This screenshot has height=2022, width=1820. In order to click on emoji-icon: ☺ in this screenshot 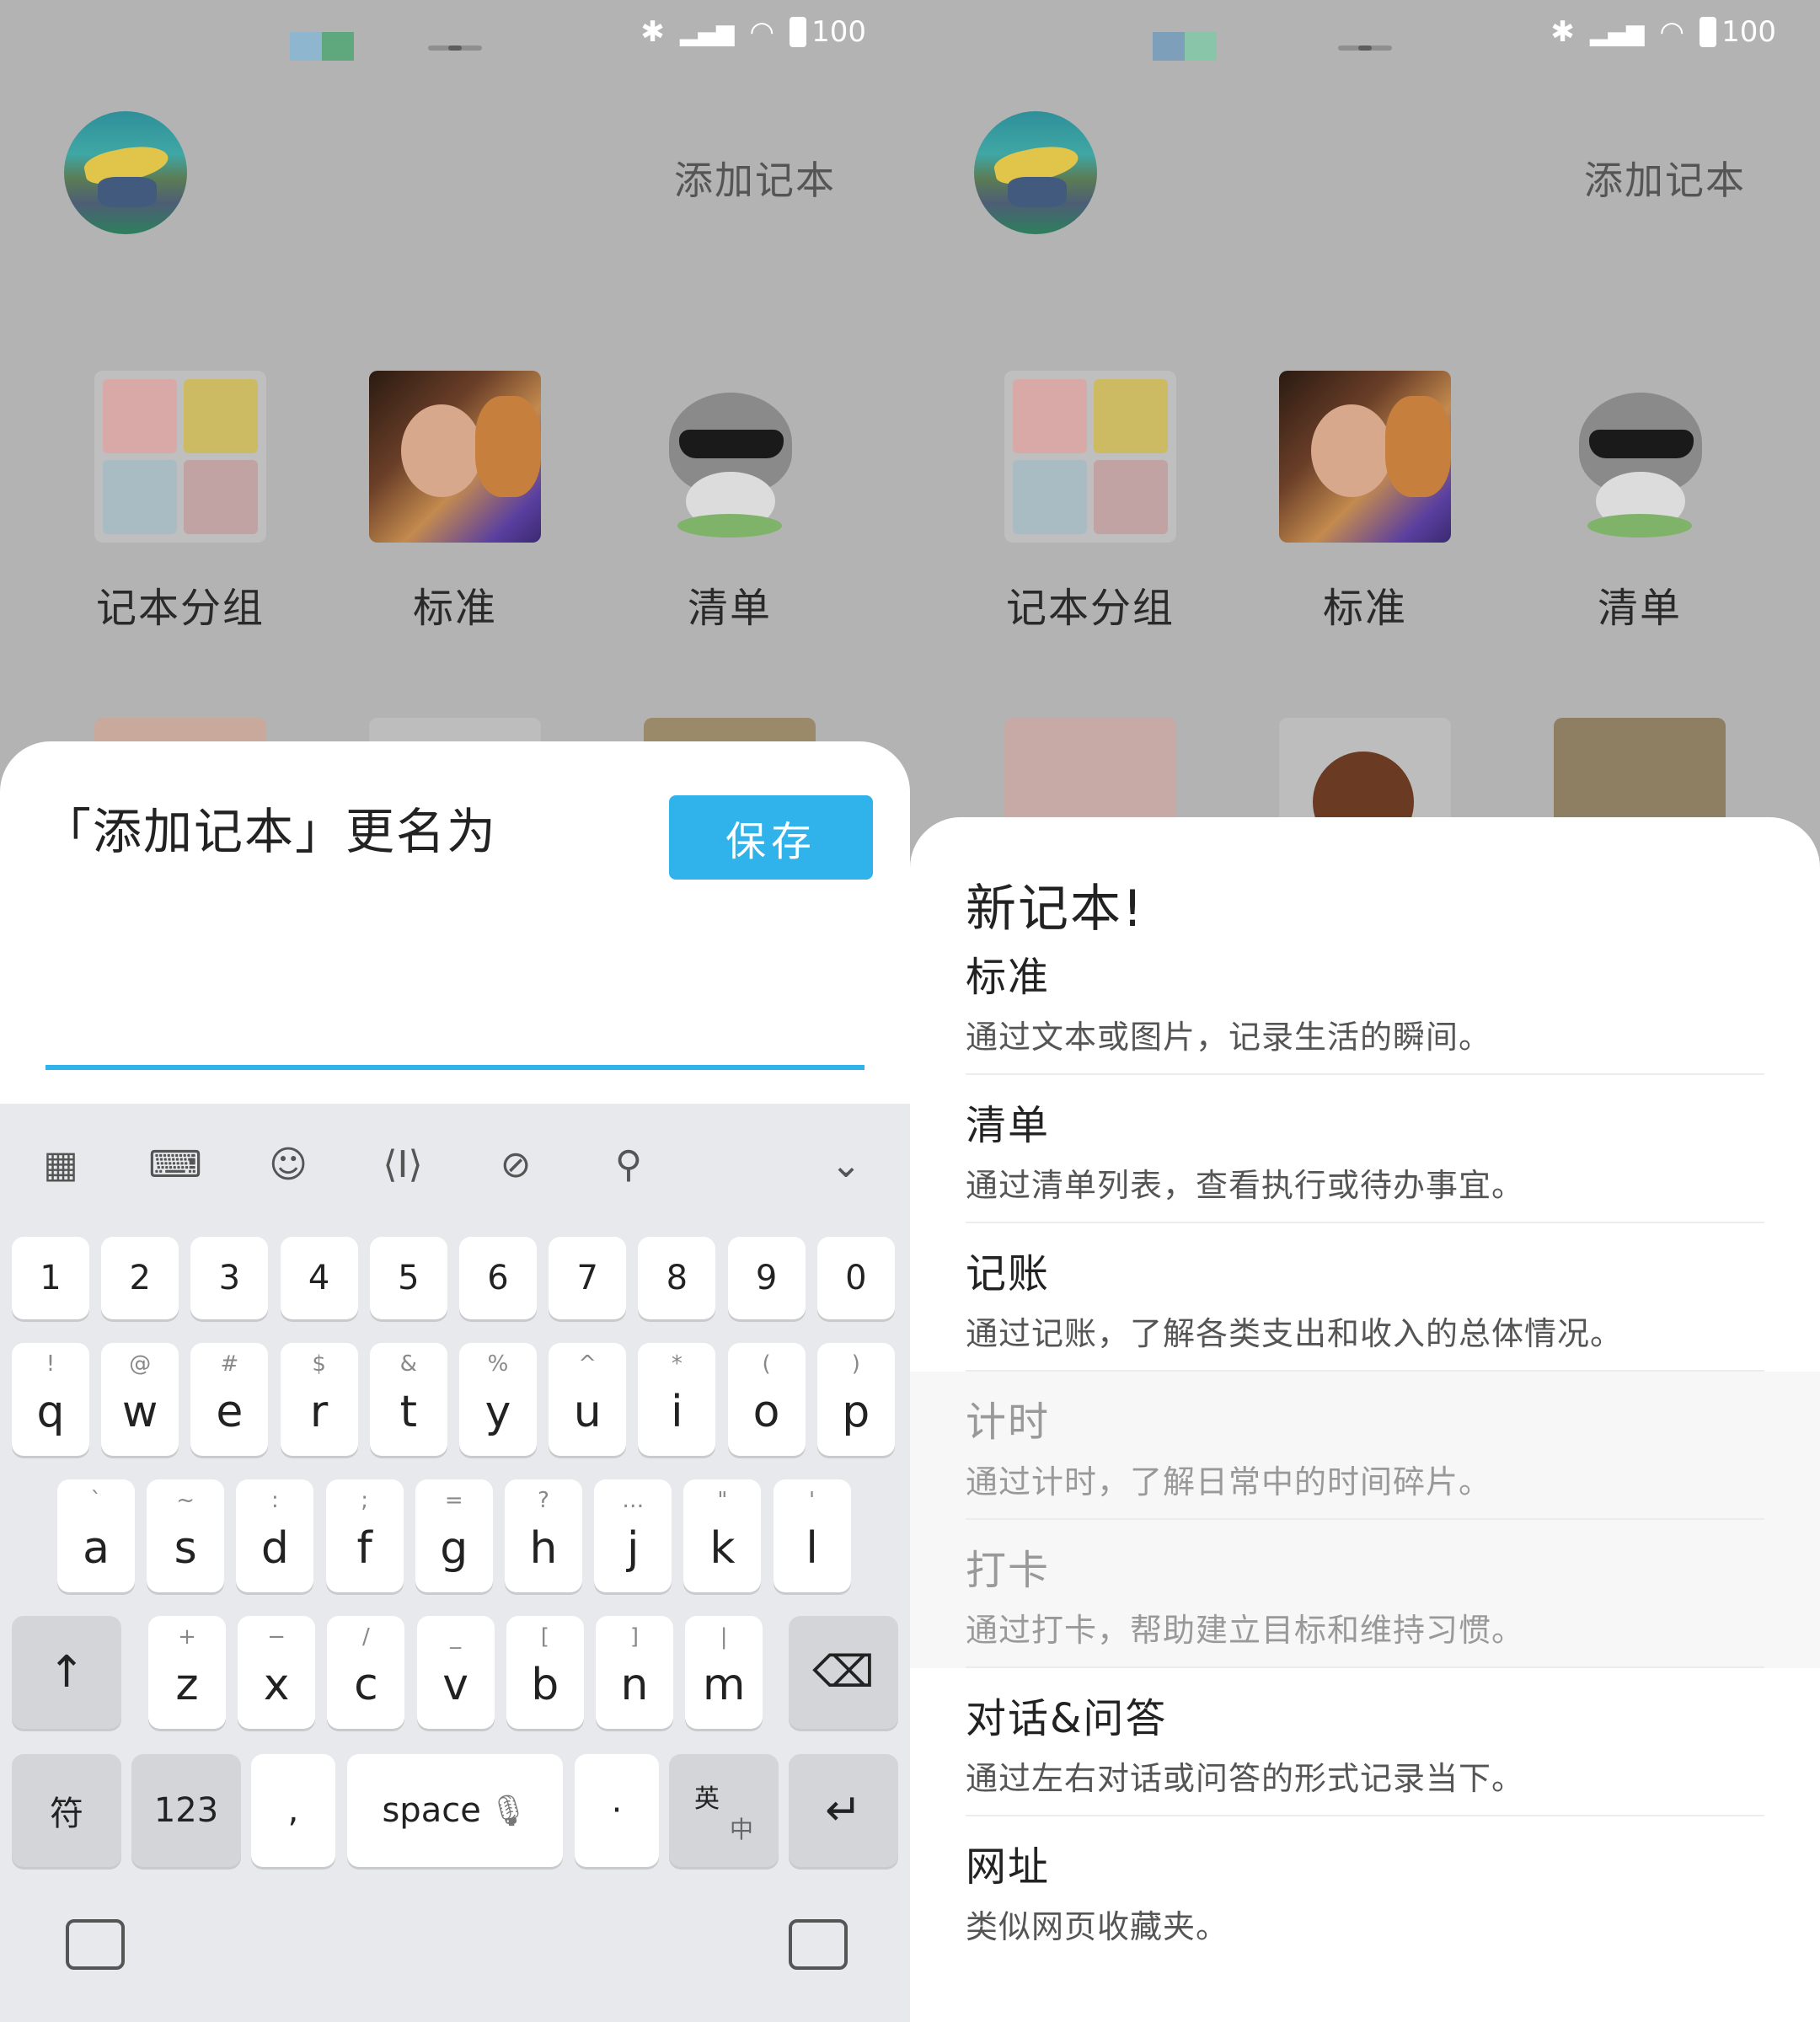, I will do `click(288, 1164)`.